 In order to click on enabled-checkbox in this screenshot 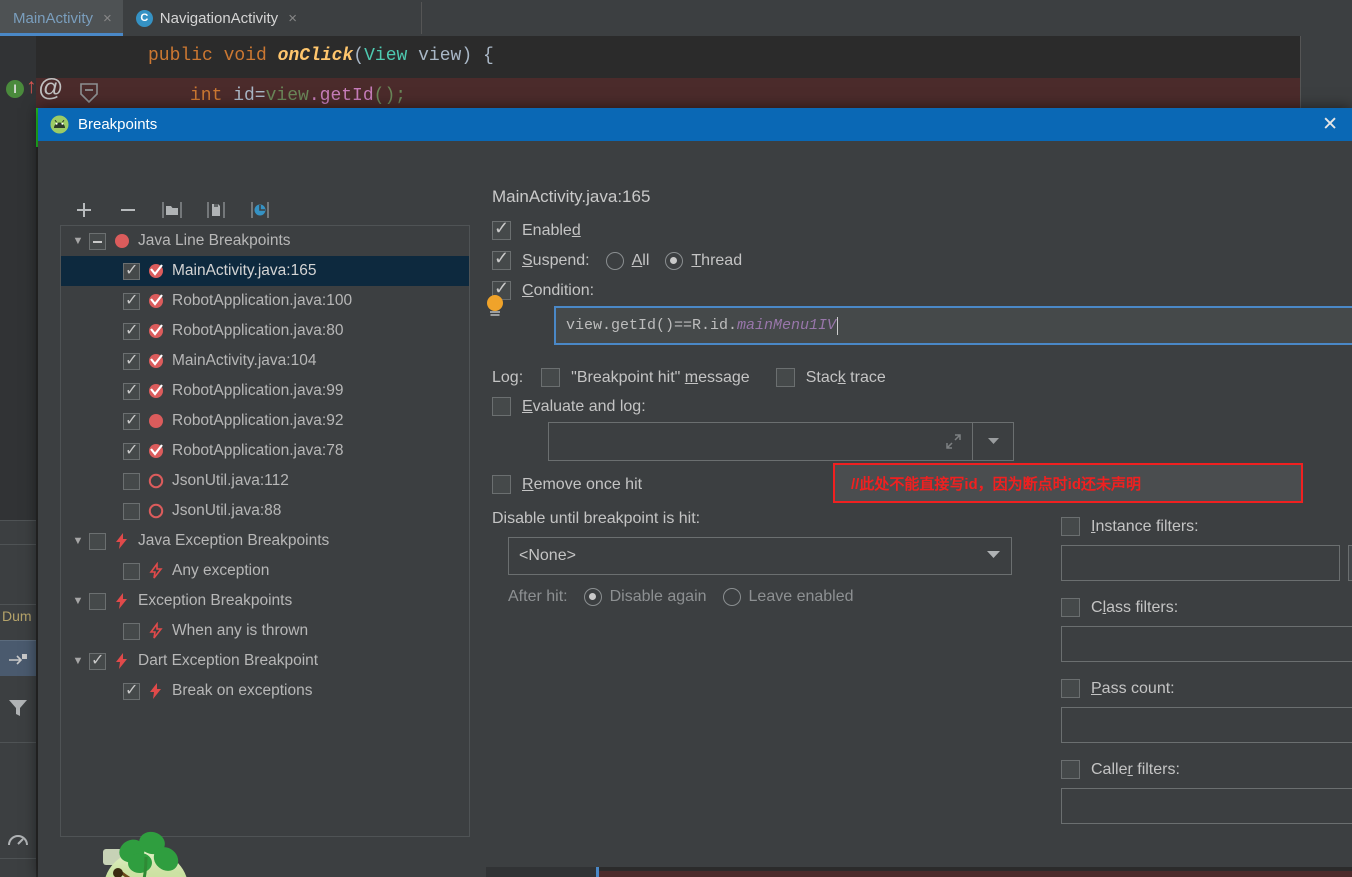, I will do `click(501, 229)`.